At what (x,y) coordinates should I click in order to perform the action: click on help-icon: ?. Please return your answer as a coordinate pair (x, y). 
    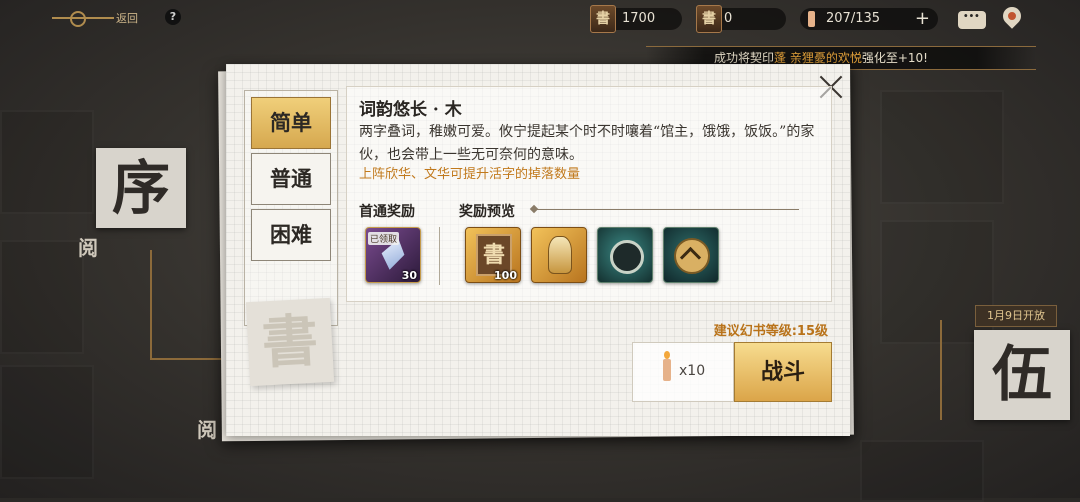
    Looking at the image, I should click on (173, 17).